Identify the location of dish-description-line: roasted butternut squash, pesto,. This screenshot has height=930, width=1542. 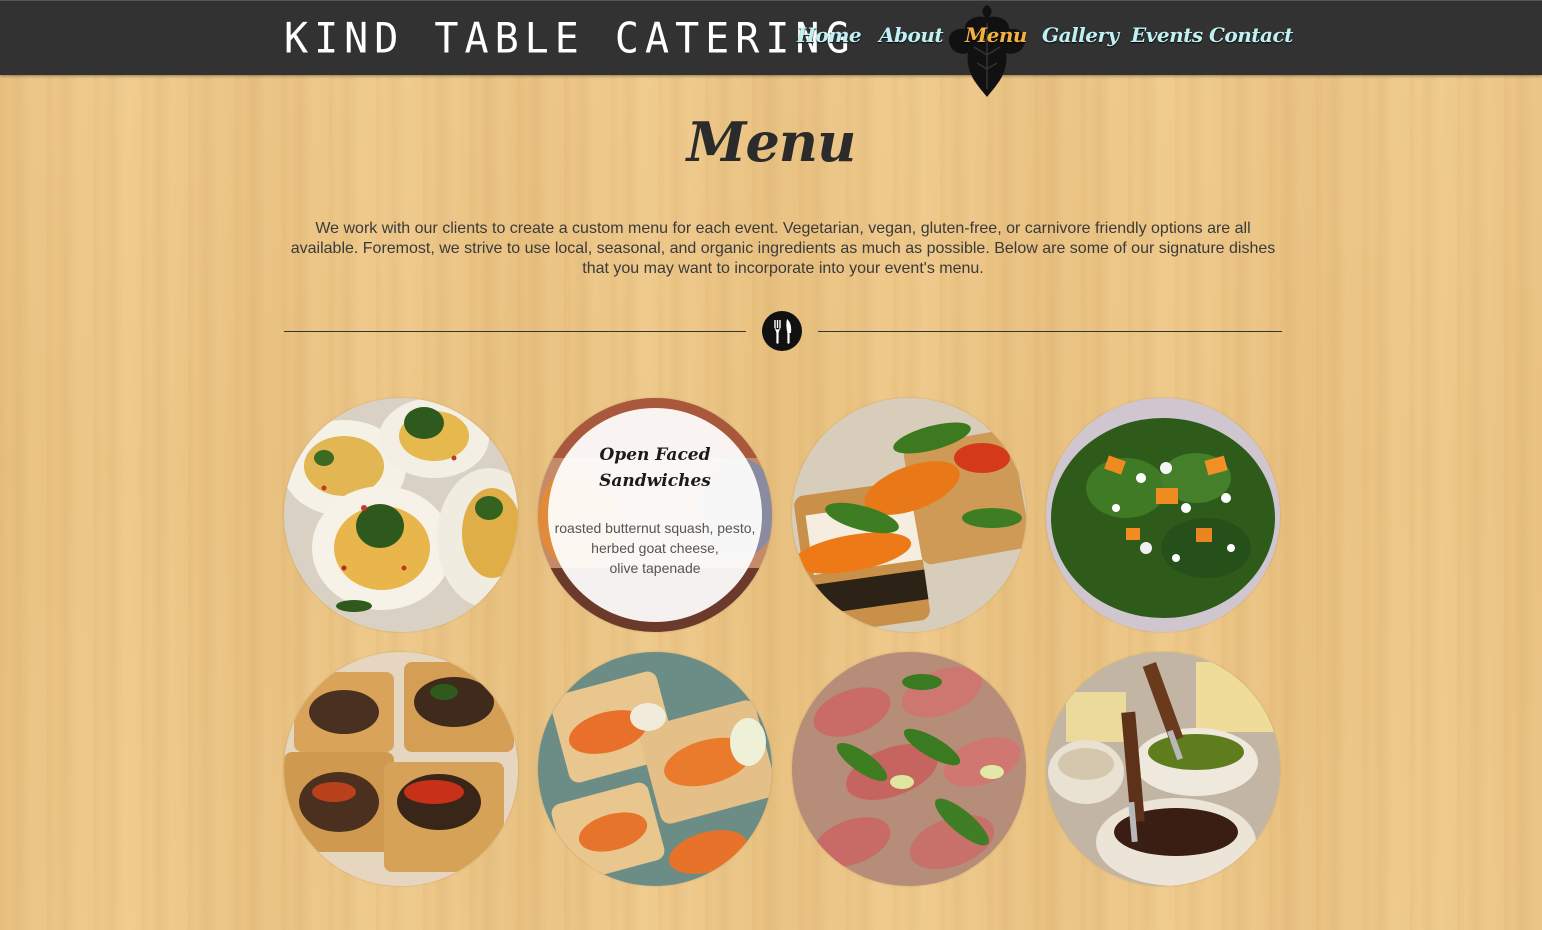
(655, 528).